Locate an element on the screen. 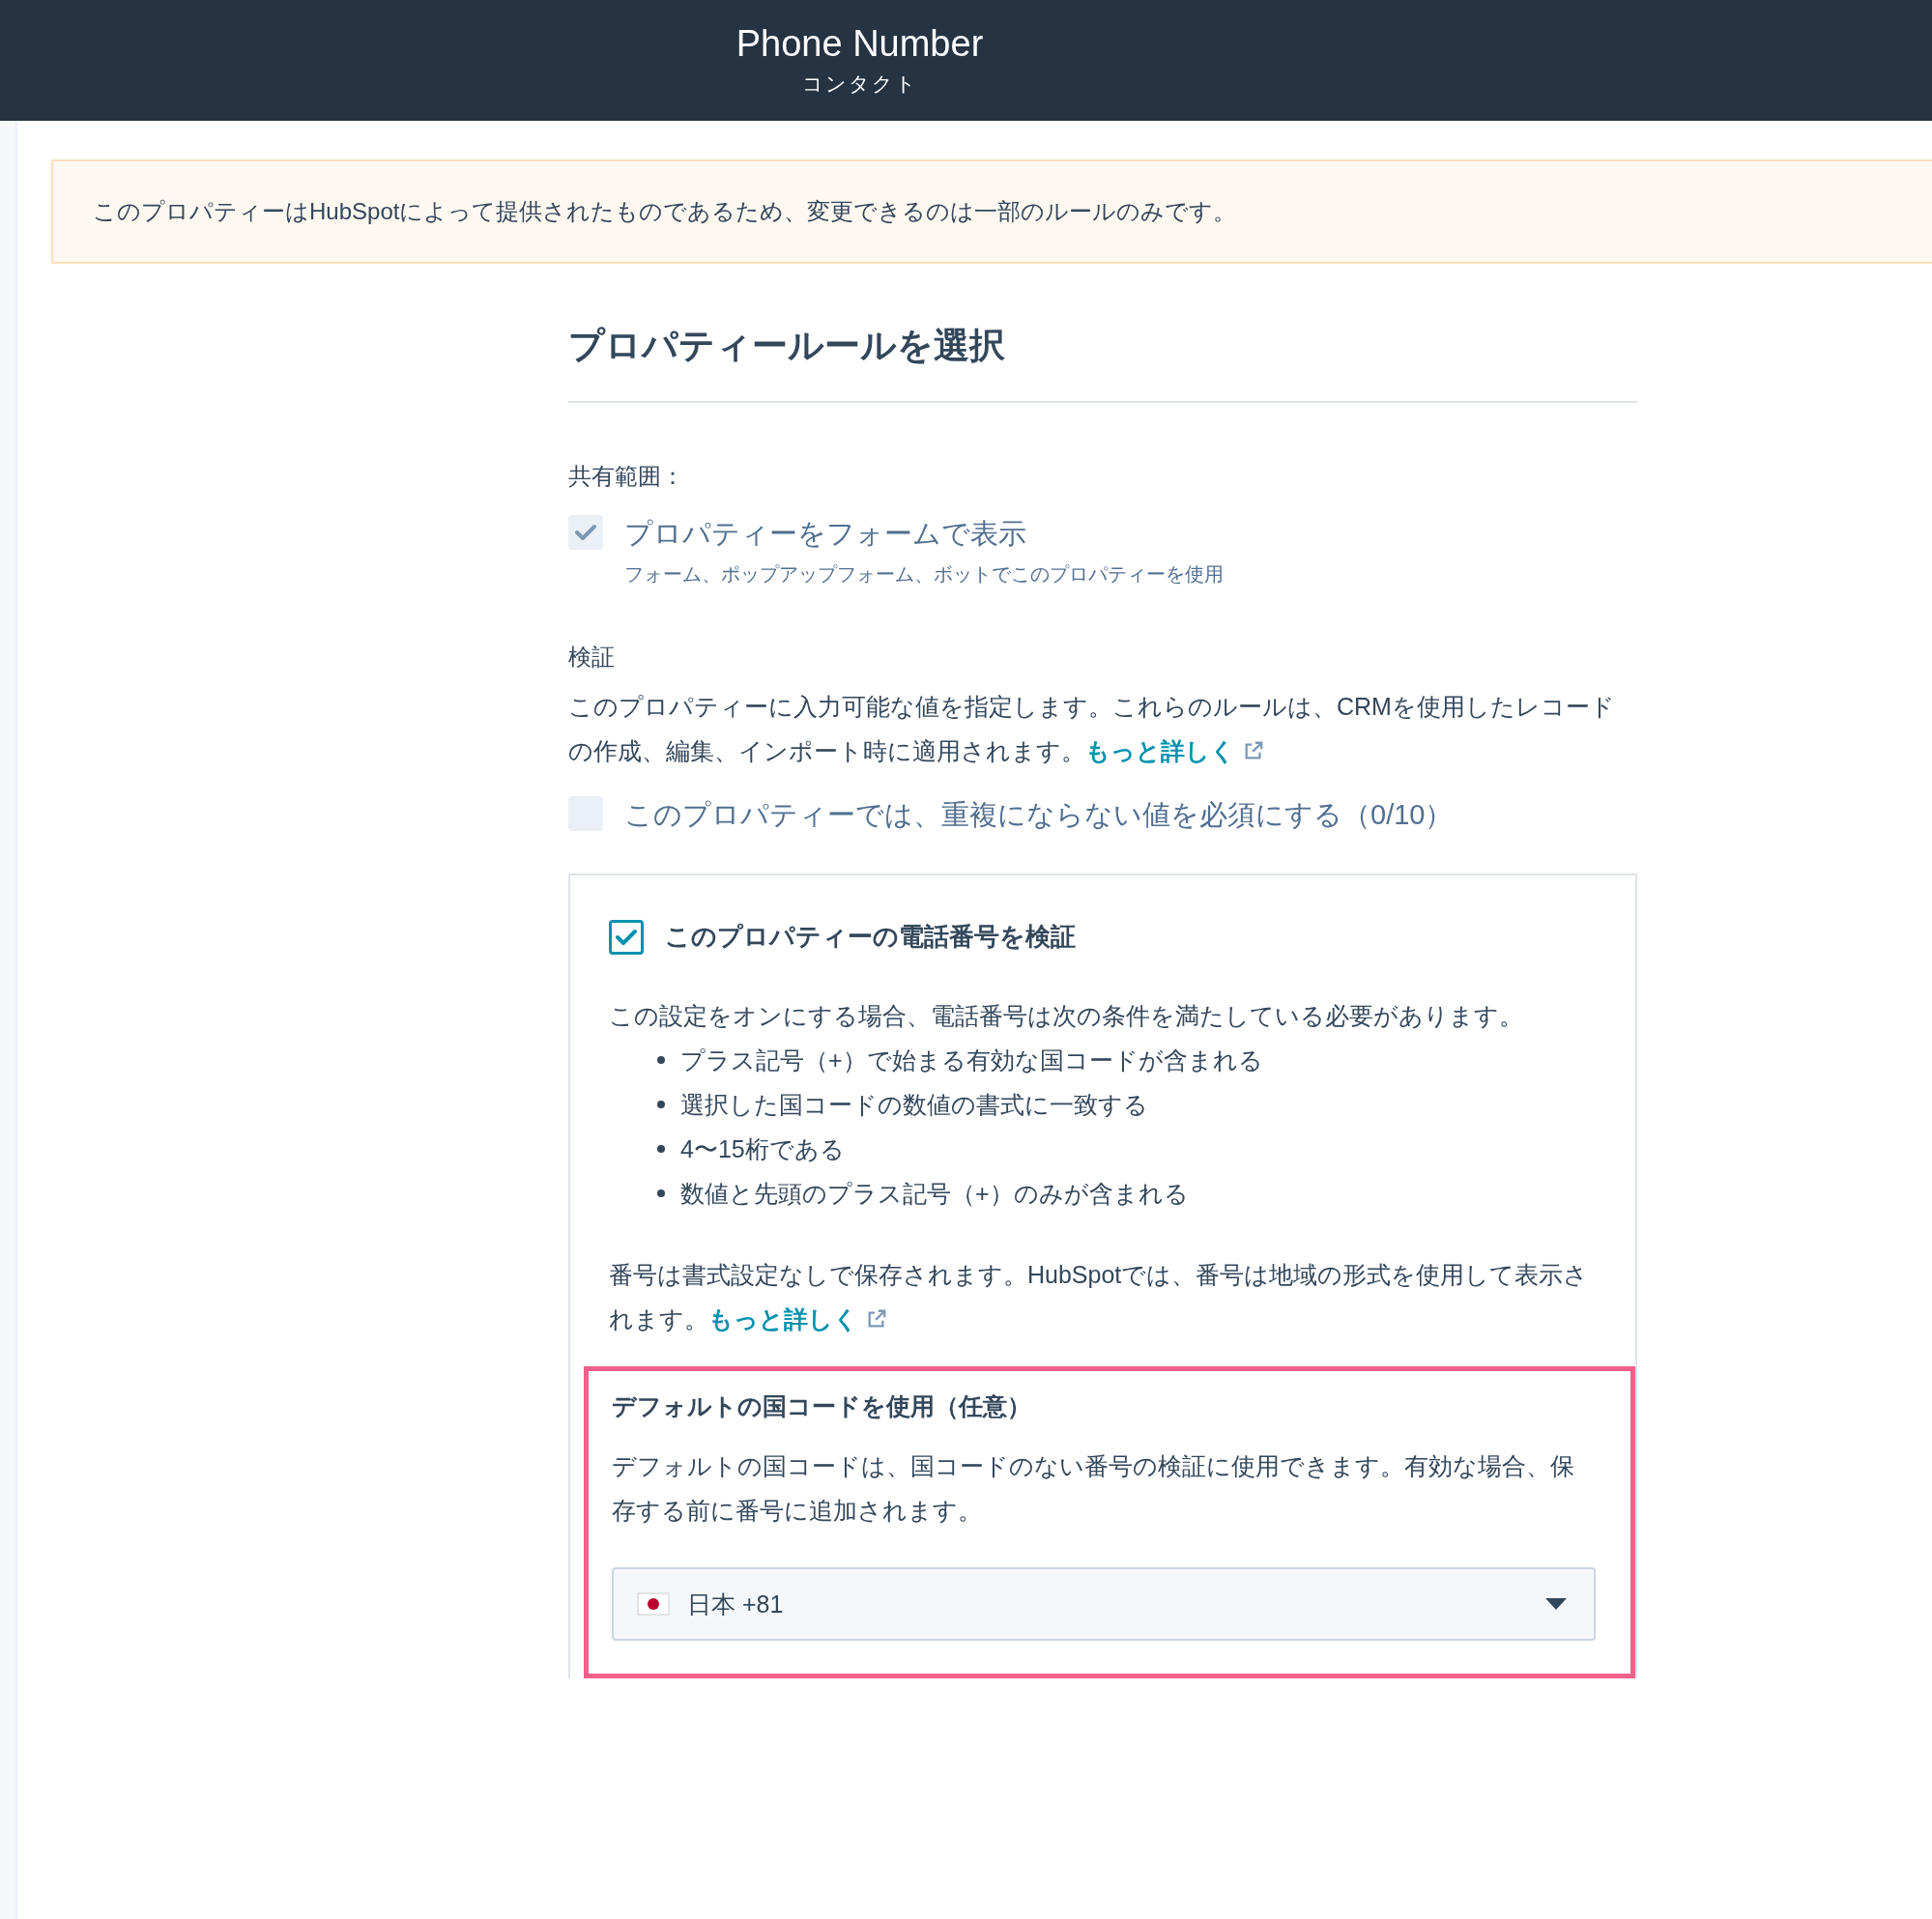  checkbox is located at coordinates (626, 938).